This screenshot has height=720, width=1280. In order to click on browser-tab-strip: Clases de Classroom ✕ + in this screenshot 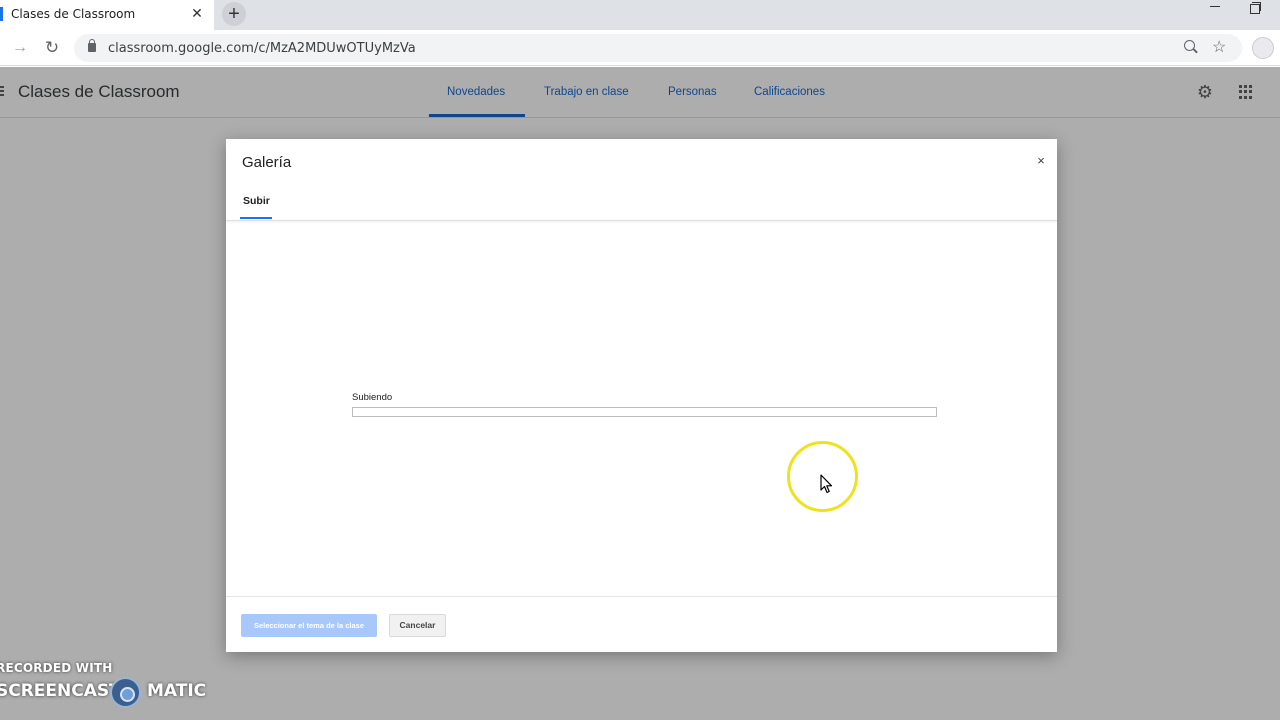, I will do `click(640, 15)`.